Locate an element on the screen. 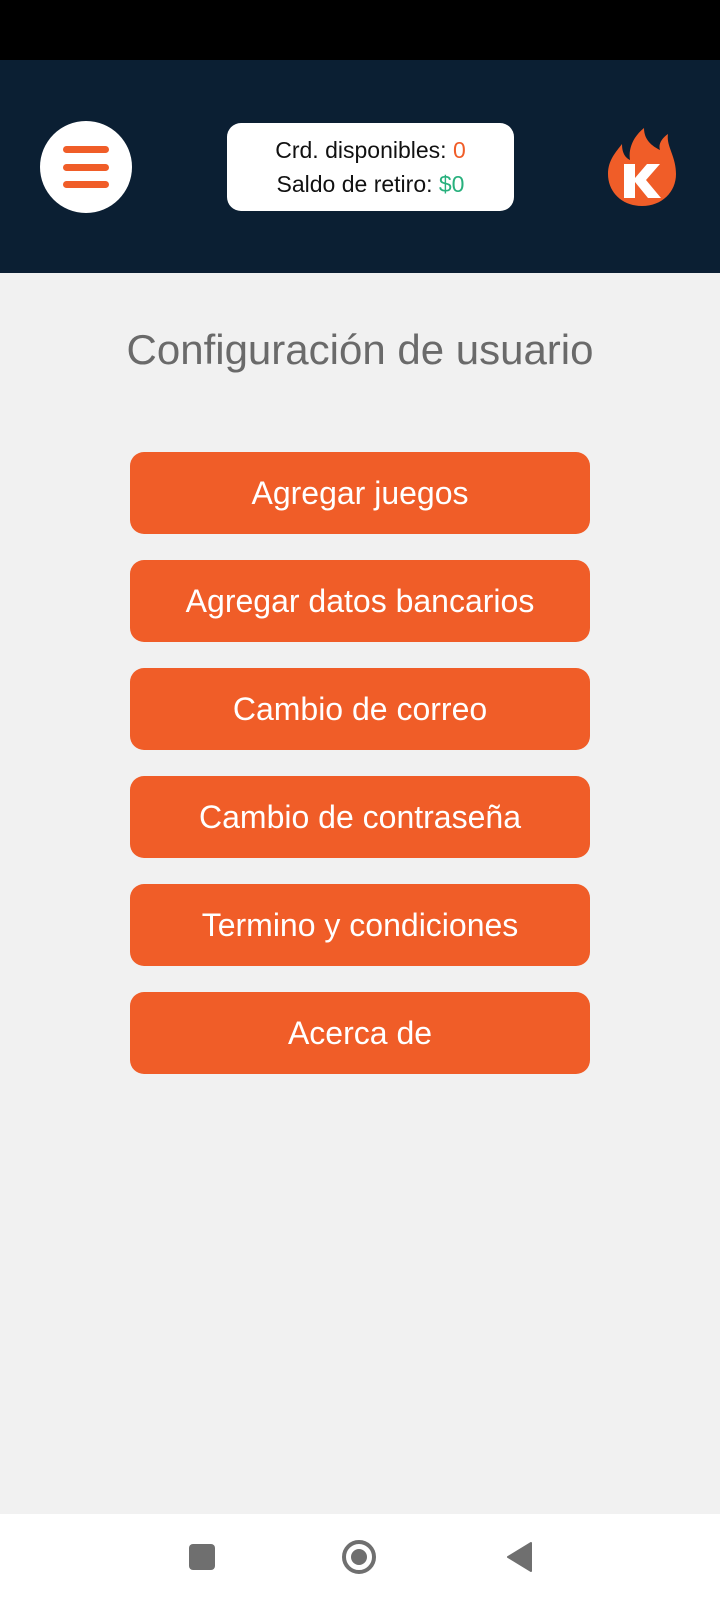 Image resolution: width=720 pixels, height=1600 pixels. add-games-button: Agregar juegos is located at coordinates (360, 493).